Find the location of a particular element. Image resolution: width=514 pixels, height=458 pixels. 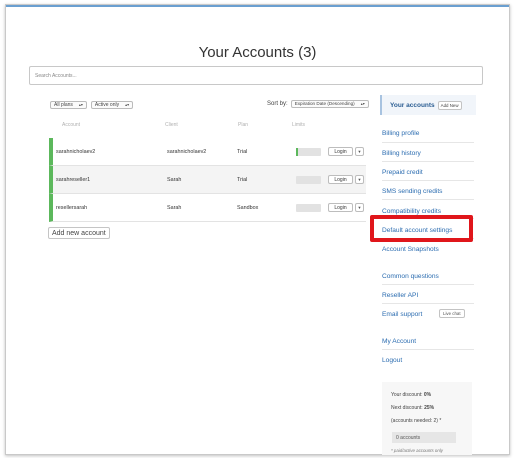

next-discount-label: Next discount: is located at coordinates (407, 408).